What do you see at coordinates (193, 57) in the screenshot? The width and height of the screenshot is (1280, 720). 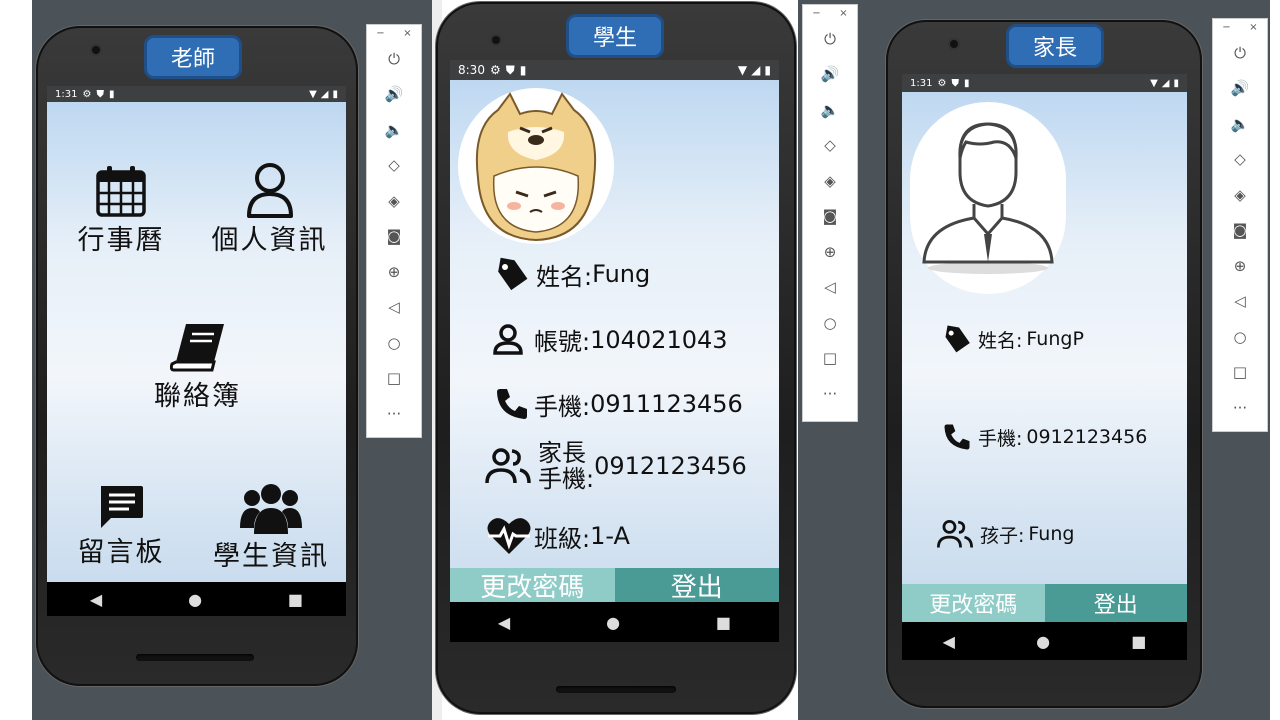 I see `teacher-role-label: 老師` at bounding box center [193, 57].